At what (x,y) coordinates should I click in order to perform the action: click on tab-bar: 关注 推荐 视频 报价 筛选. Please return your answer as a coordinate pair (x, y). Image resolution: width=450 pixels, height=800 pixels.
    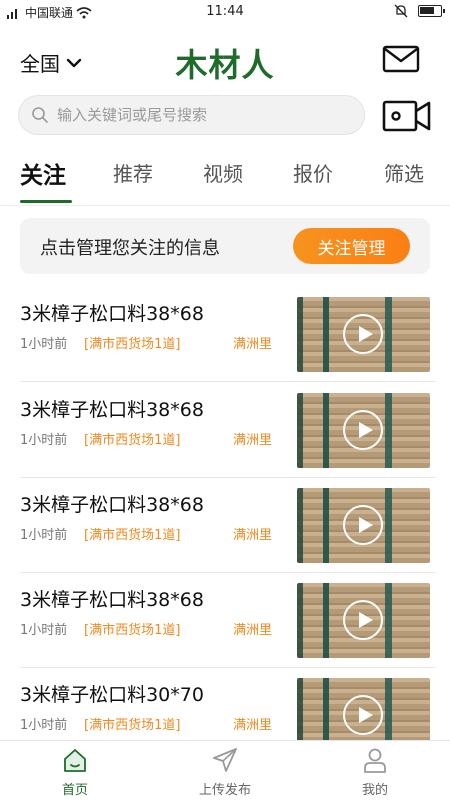
    Looking at the image, I should click on (225, 178).